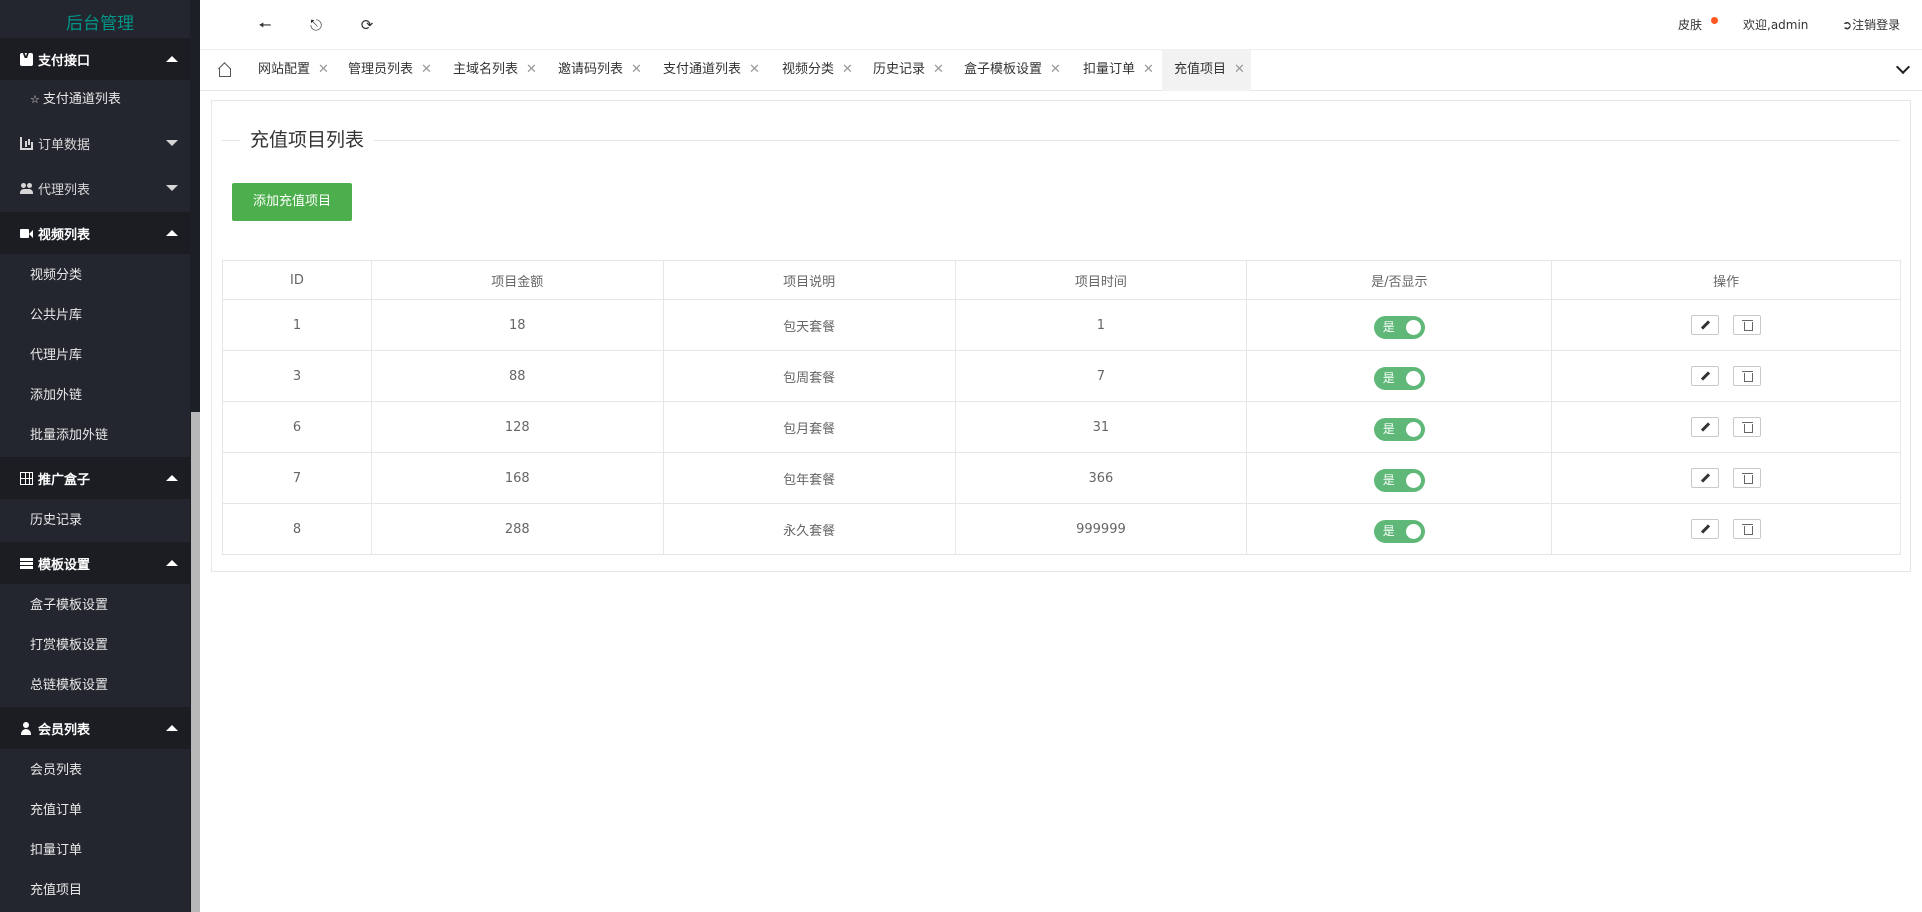  Describe the element at coordinates (297, 529) in the screenshot. I see `cell-id: 8` at that location.